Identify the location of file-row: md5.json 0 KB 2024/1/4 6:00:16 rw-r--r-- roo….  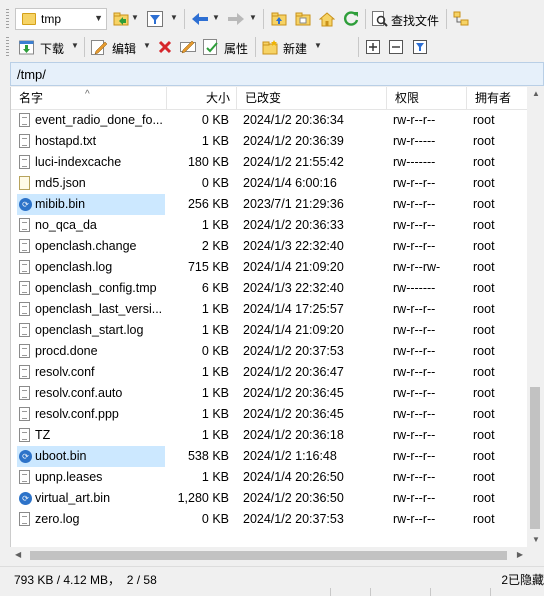
(269, 183).